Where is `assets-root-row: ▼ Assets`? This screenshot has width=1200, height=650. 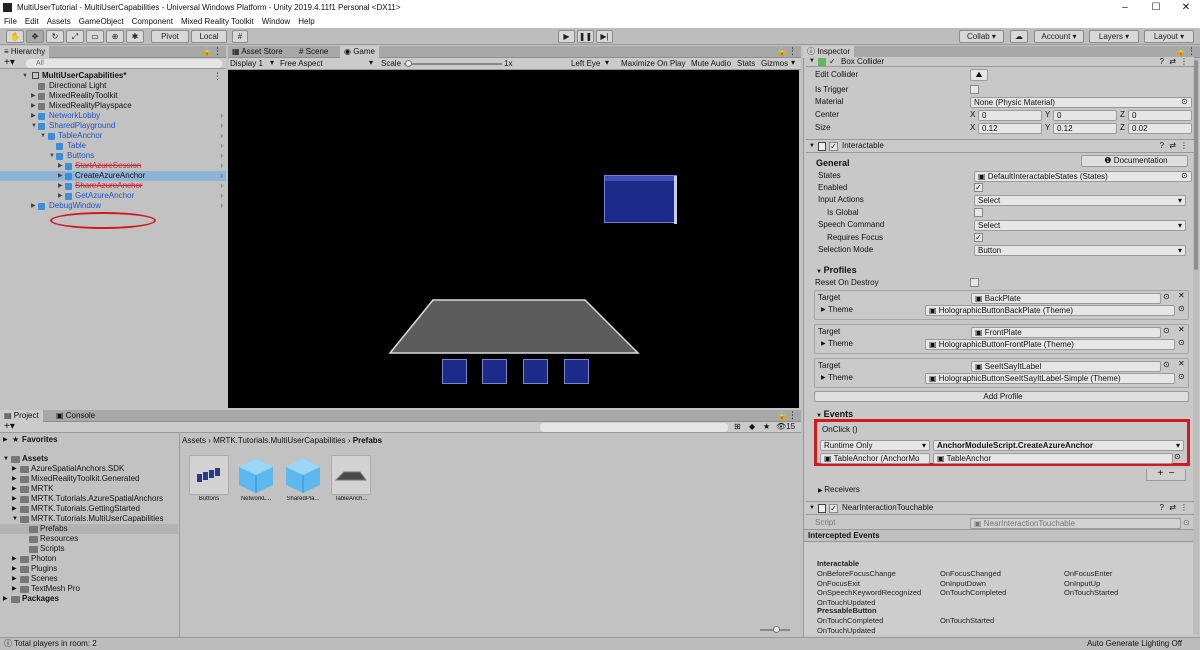 assets-root-row: ▼ Assets is located at coordinates (89, 459).